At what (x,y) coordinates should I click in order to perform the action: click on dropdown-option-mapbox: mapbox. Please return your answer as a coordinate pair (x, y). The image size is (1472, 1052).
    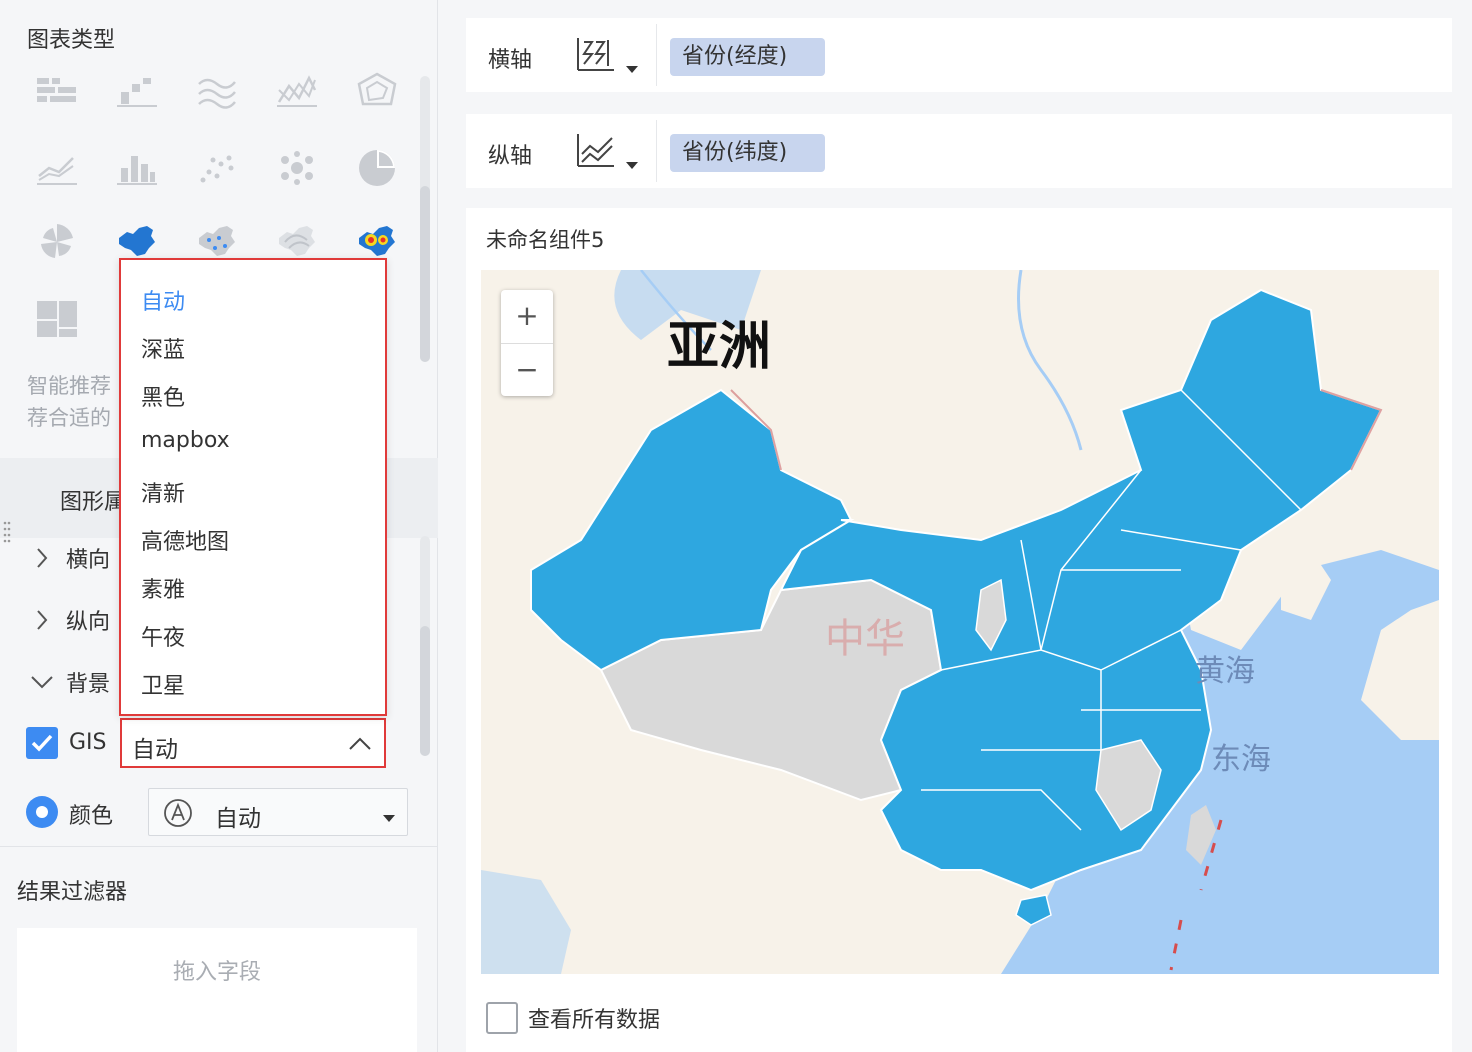
    Looking at the image, I should click on (185, 440).